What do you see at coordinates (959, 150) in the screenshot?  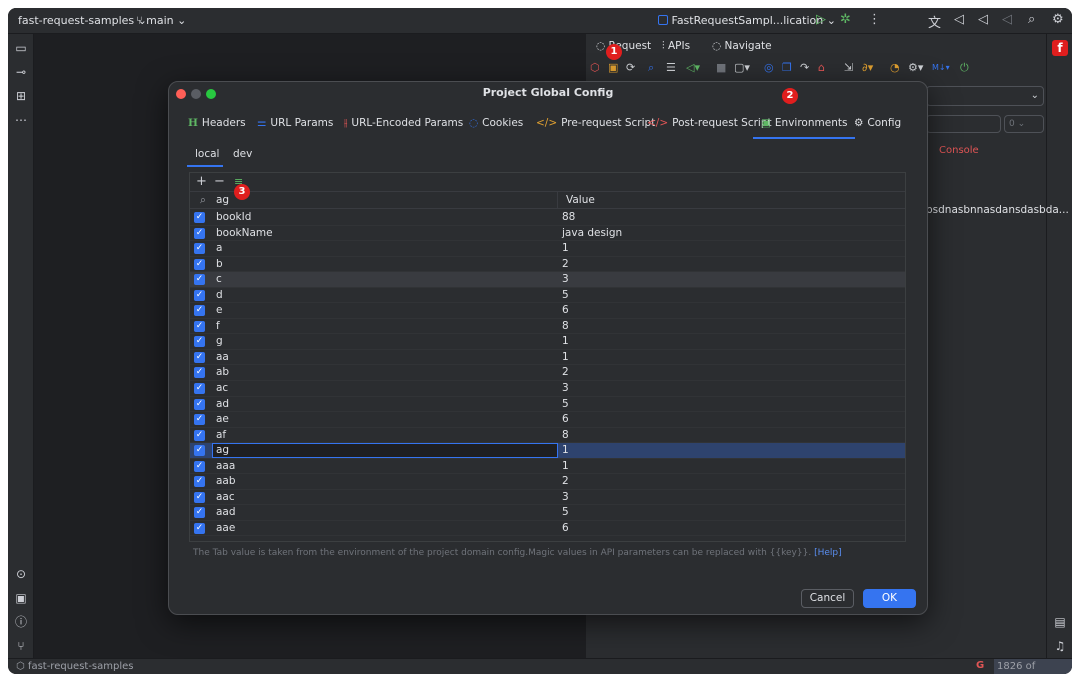 I see `console-tab: Console` at bounding box center [959, 150].